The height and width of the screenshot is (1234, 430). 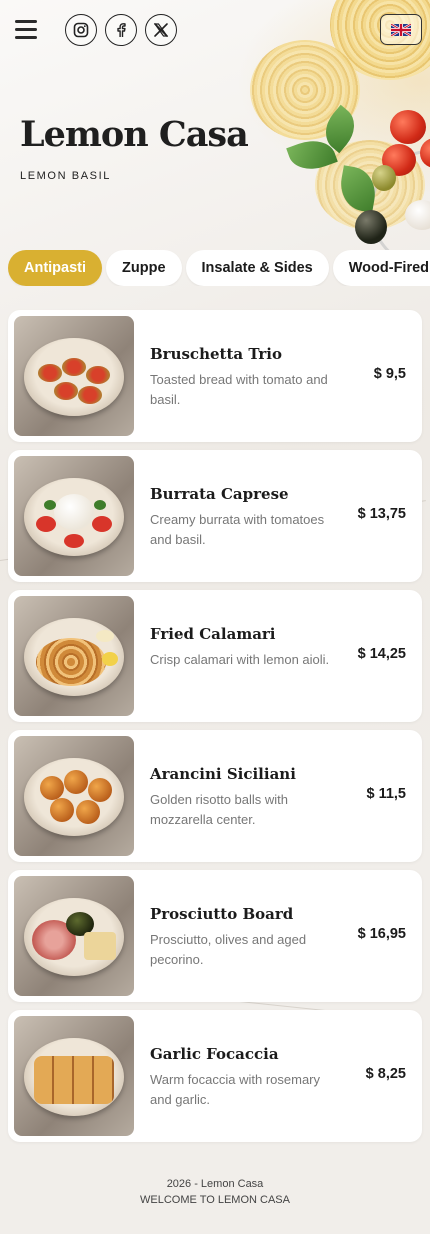 I want to click on item-description: Creamy burrata with tomatoes and basil., so click(x=237, y=529).